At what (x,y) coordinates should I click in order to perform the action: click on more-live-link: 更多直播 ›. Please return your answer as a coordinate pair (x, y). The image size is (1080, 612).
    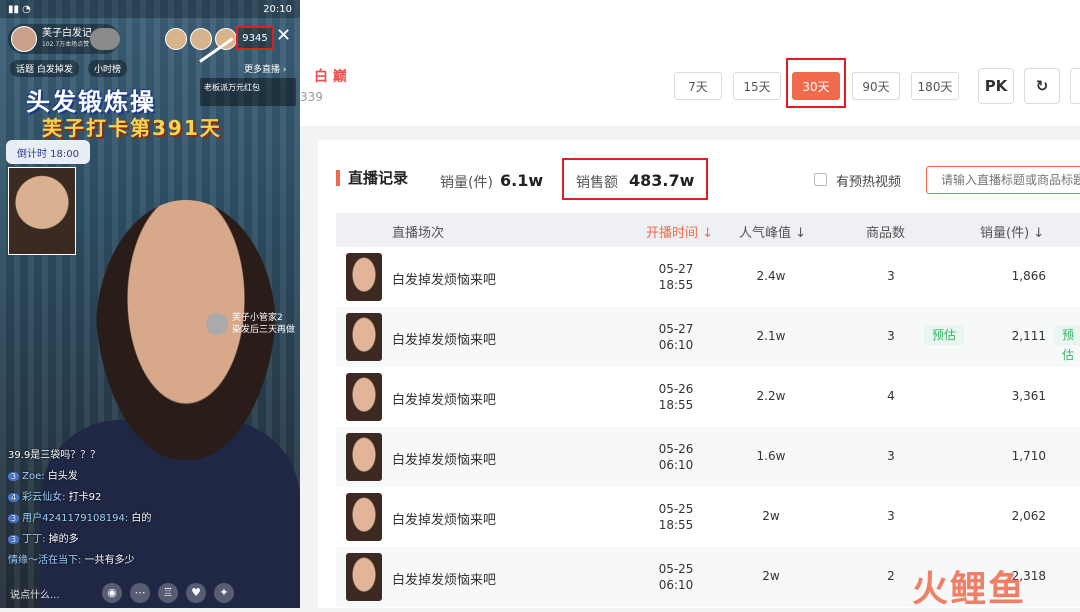
    Looking at the image, I should click on (265, 68).